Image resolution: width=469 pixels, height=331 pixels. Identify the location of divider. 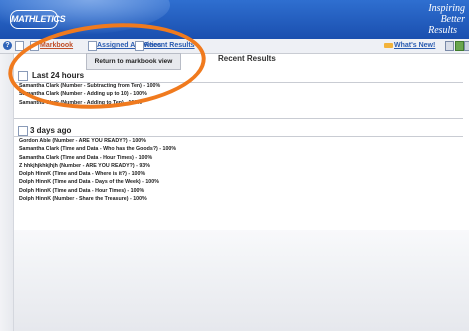
(238, 118).